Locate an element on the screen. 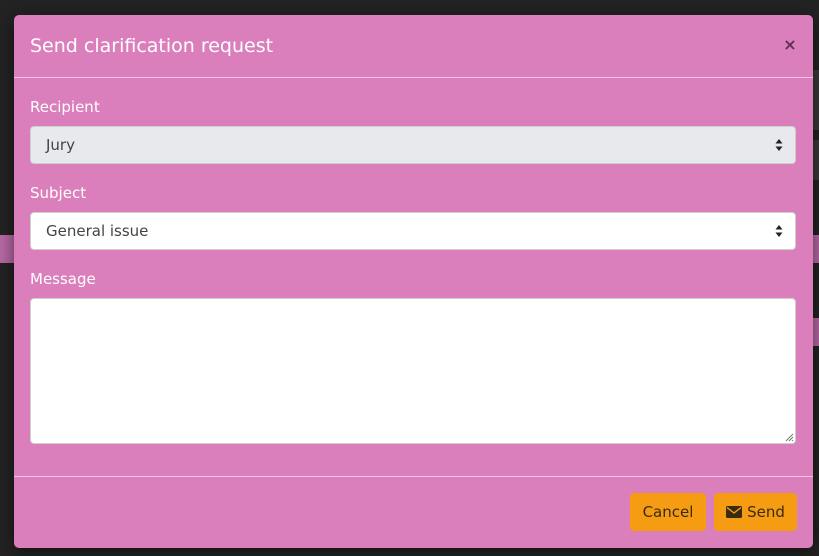 This screenshot has width=819, height=556. message-label: Message is located at coordinates (63, 279).